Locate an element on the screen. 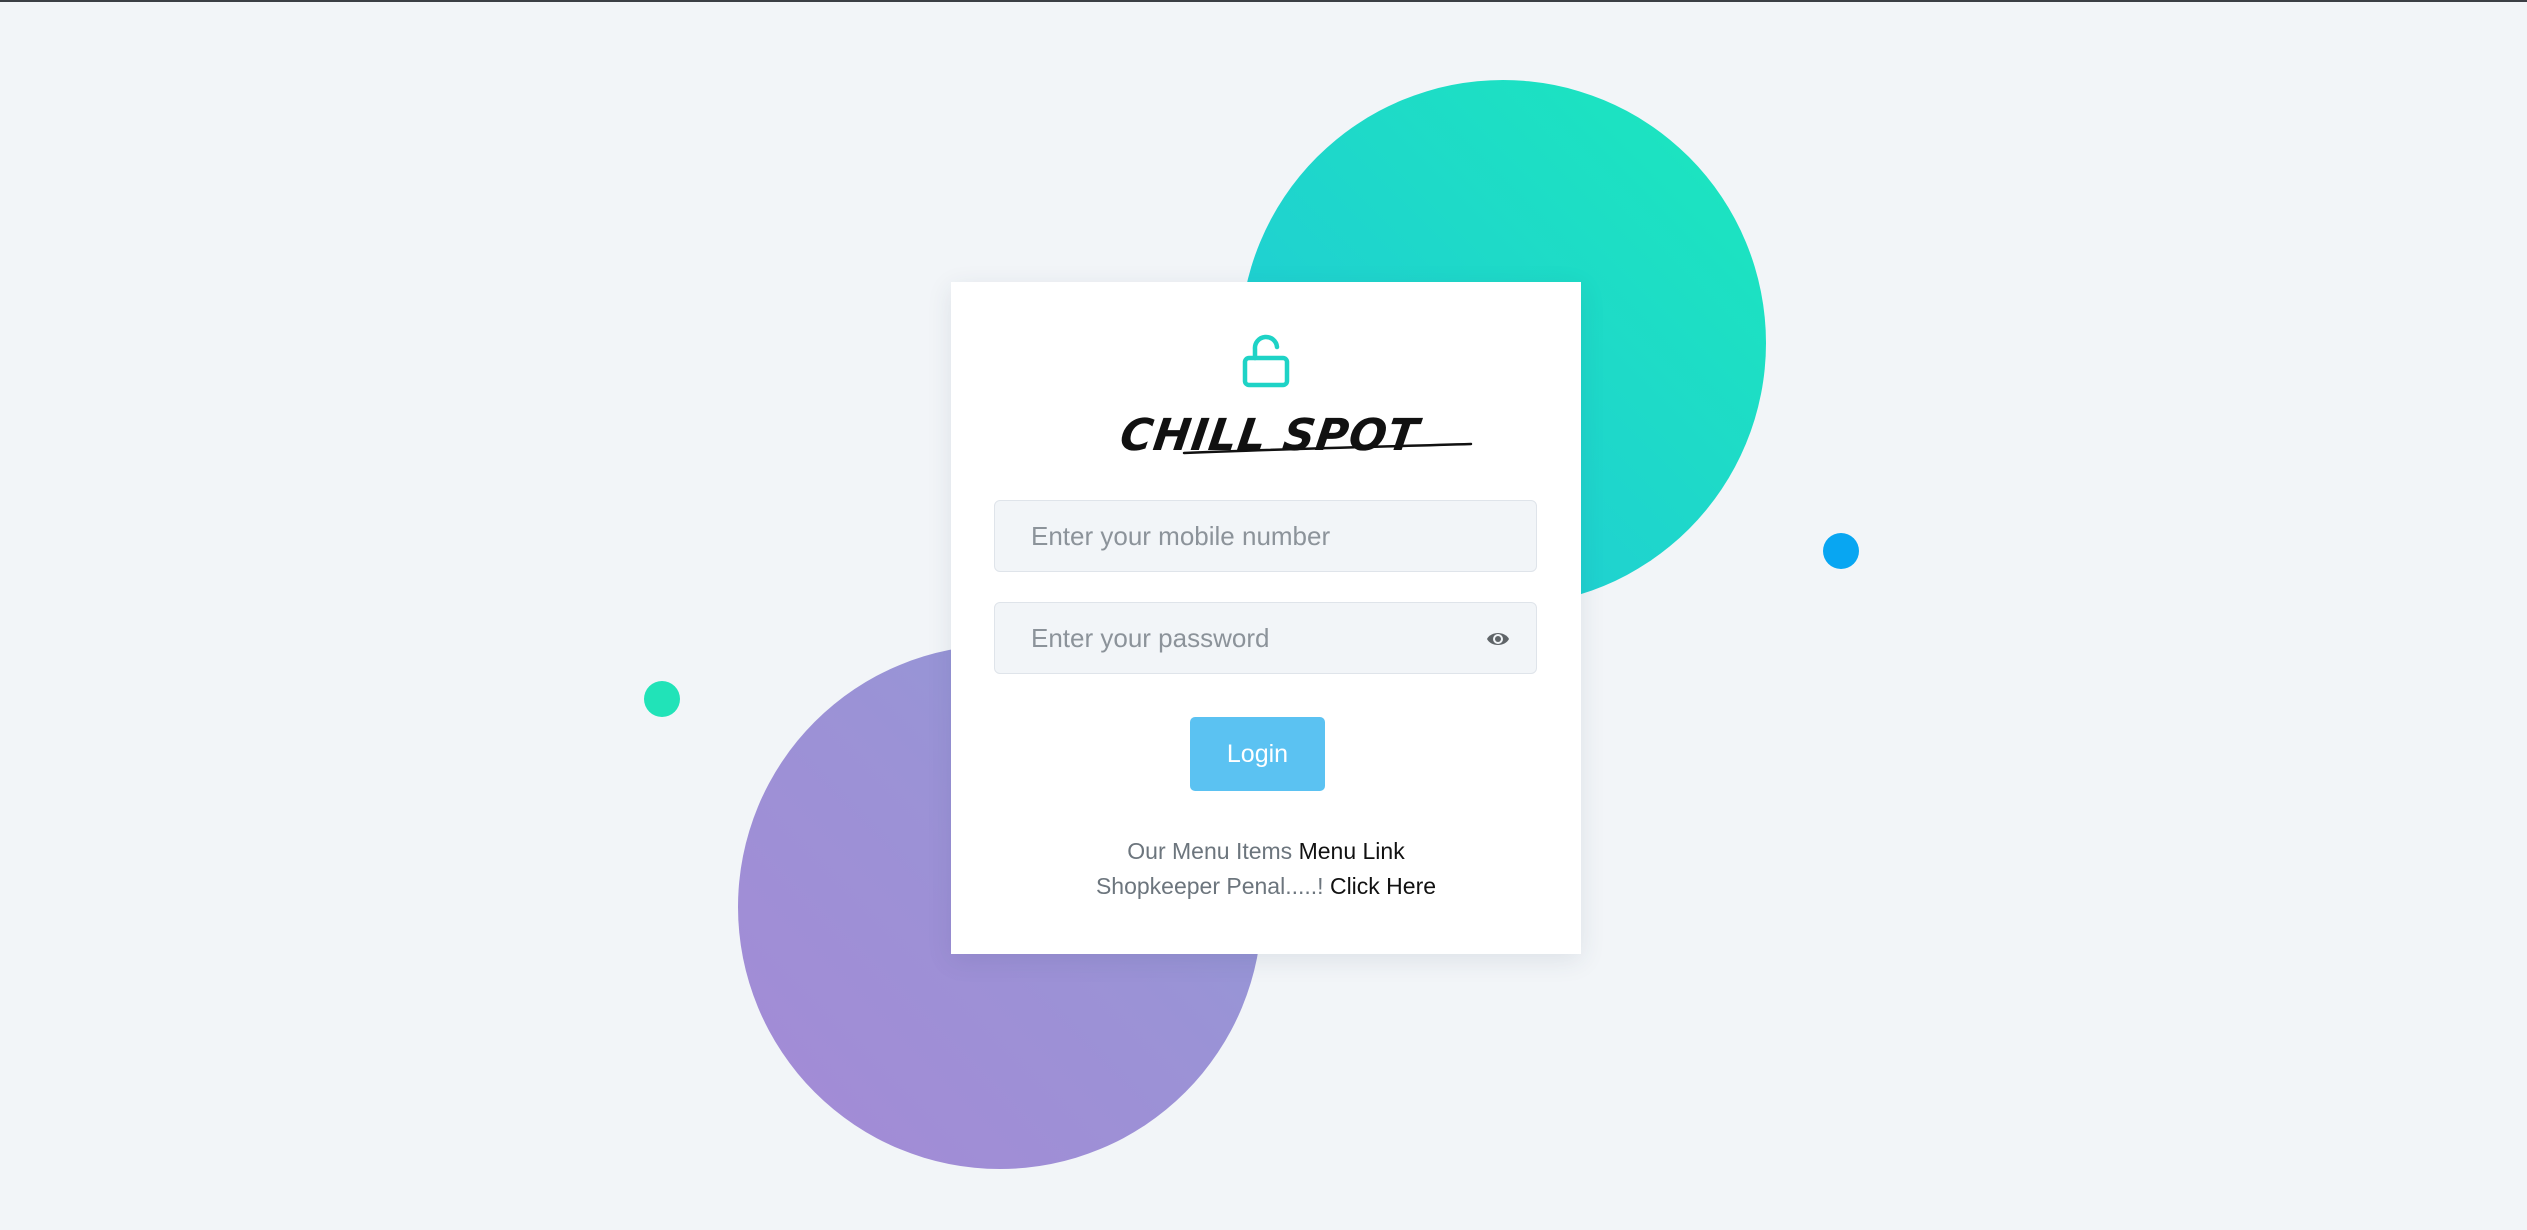 The width and height of the screenshot is (2527, 1230). eye-icon is located at coordinates (1498, 639).